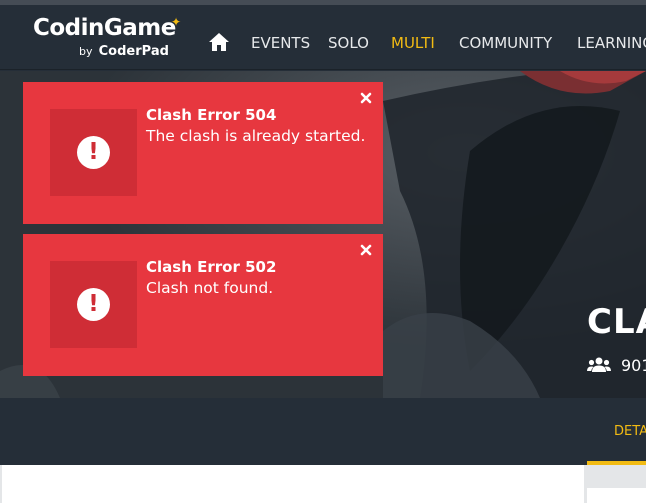  I want to click on logo-wordmark: CodinGame, so click(104, 28).